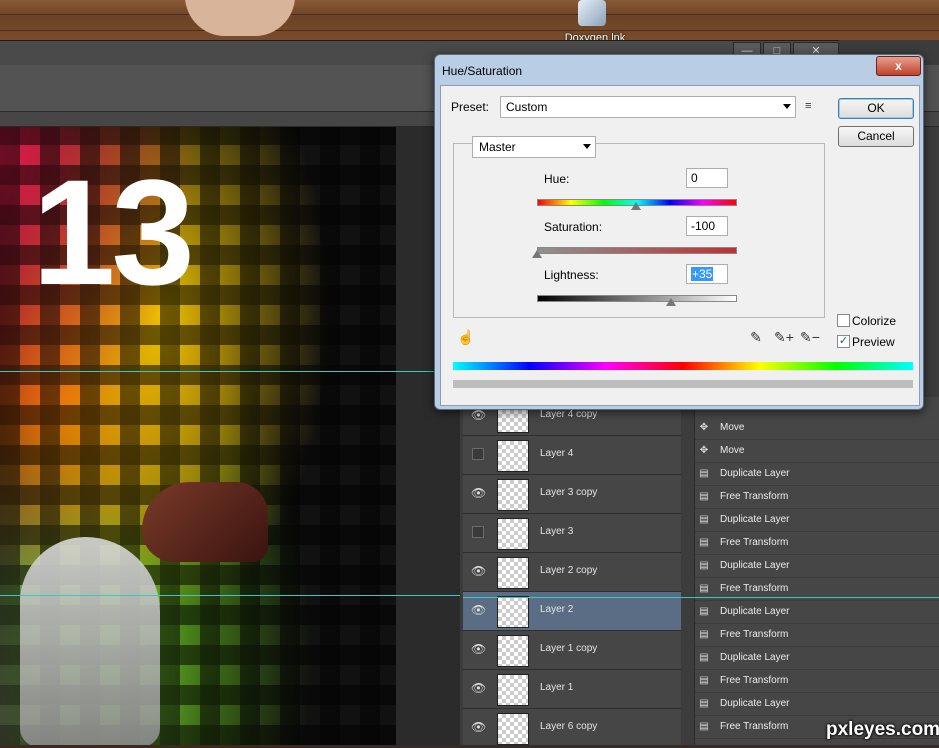 The image size is (939, 748). I want to click on canvas-number-text: 13, so click(113, 232).